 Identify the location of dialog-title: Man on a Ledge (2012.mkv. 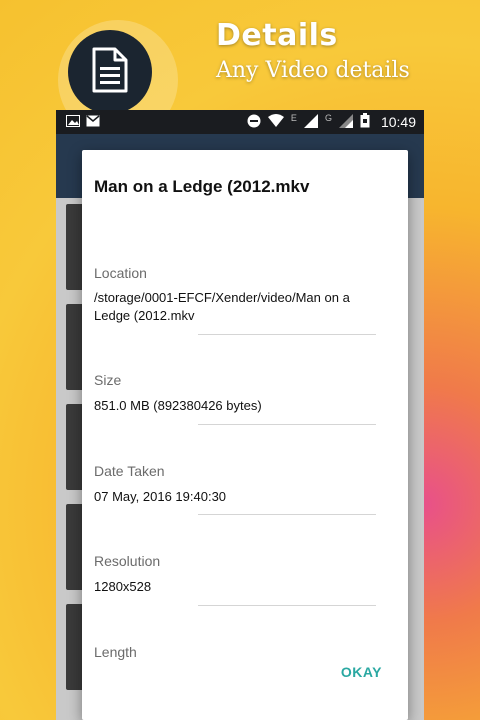
(202, 186).